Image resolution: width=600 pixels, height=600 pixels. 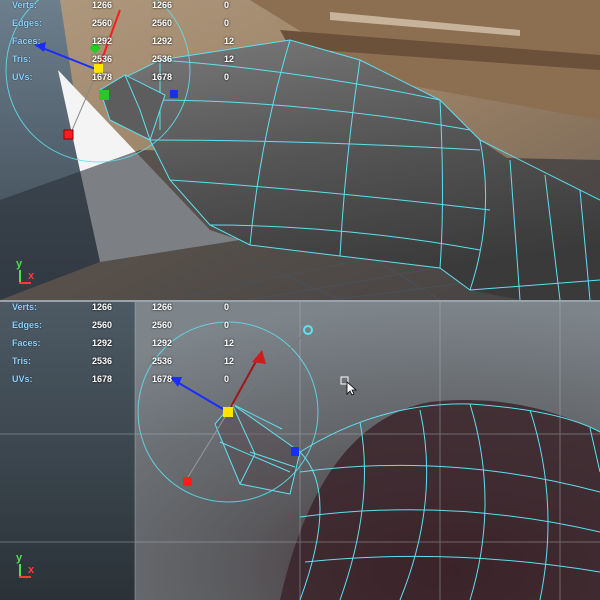 What do you see at coordinates (349, 386) in the screenshot?
I see `mouse-cursor-icon` at bounding box center [349, 386].